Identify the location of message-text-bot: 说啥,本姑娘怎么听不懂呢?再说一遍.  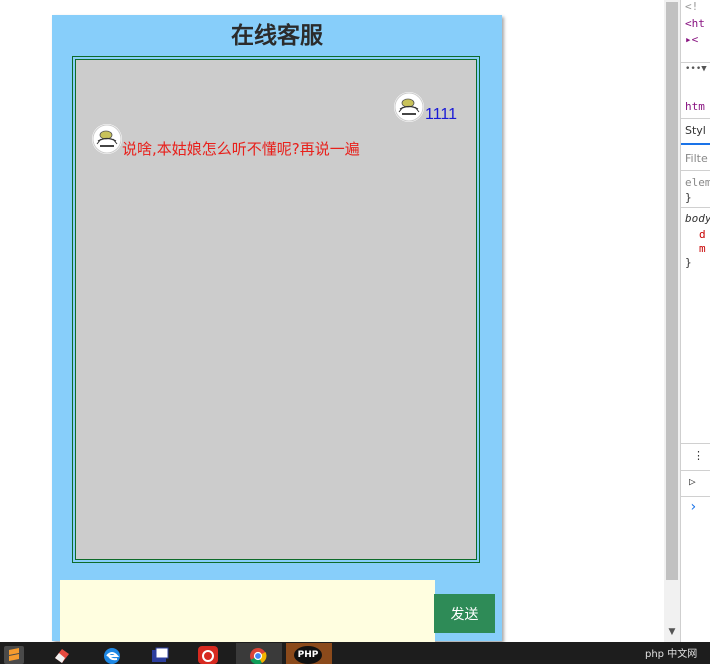
(241, 149).